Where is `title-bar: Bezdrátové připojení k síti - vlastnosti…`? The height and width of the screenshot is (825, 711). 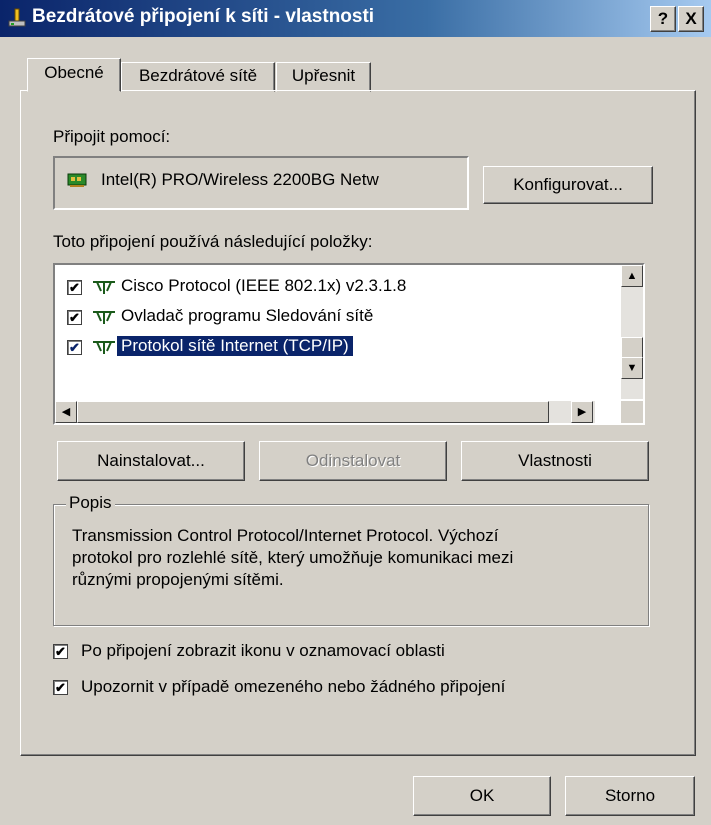 title-bar: Bezdrátové připojení k síti - vlastnosti… is located at coordinates (355, 18).